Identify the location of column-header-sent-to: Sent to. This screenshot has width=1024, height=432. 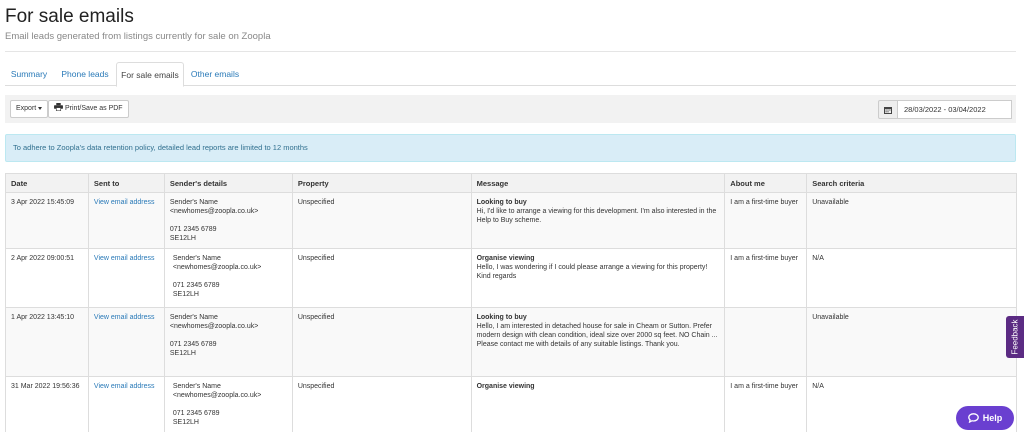
(126, 183).